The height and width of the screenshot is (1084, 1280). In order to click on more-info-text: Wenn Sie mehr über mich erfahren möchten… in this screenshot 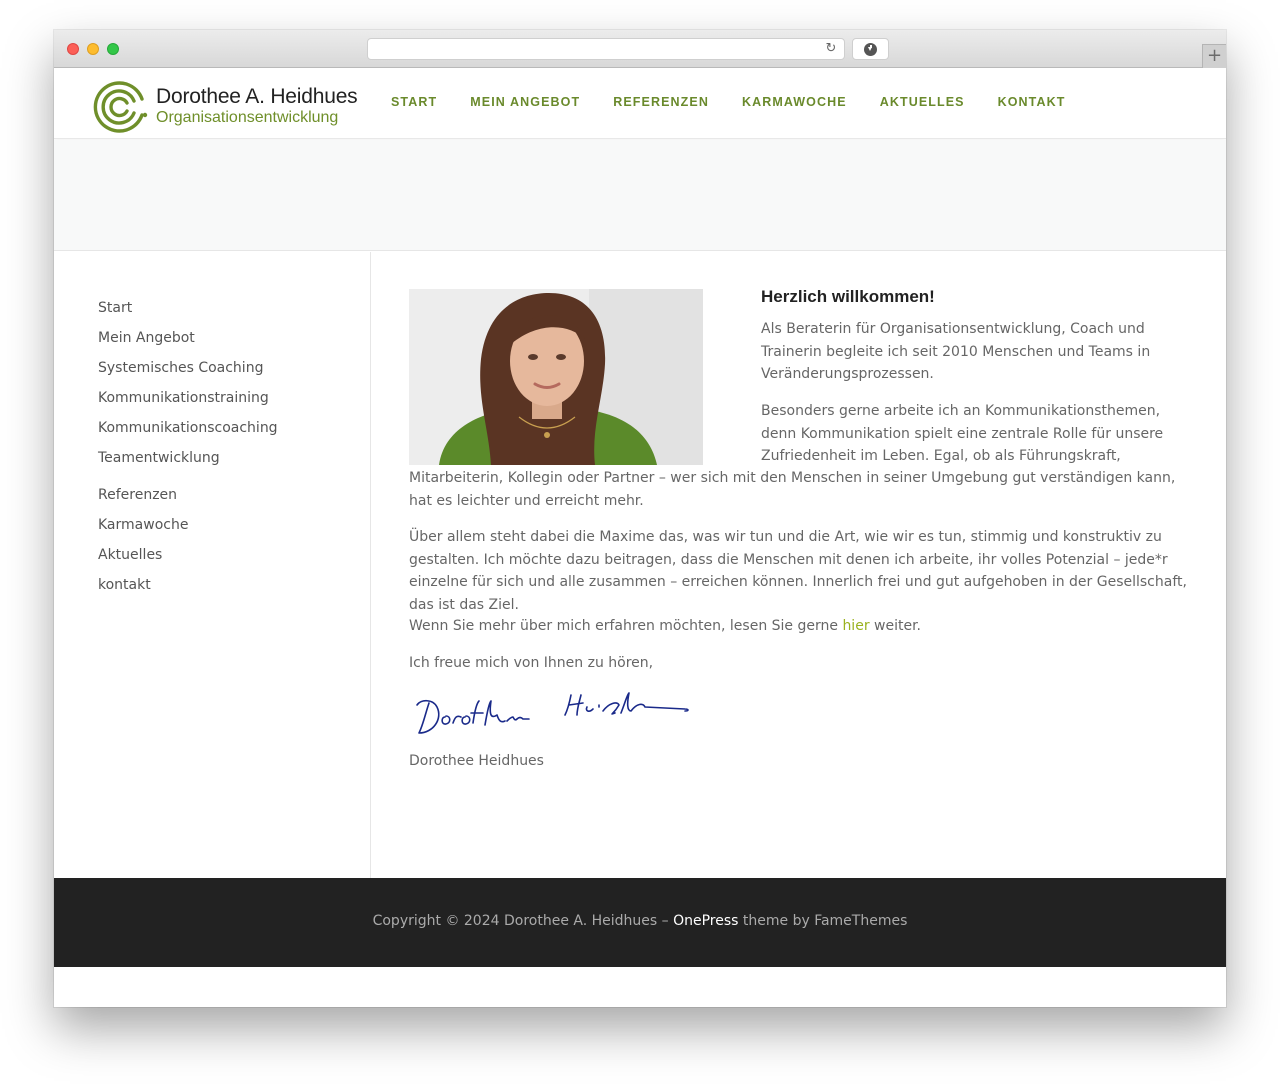, I will do `click(626, 626)`.